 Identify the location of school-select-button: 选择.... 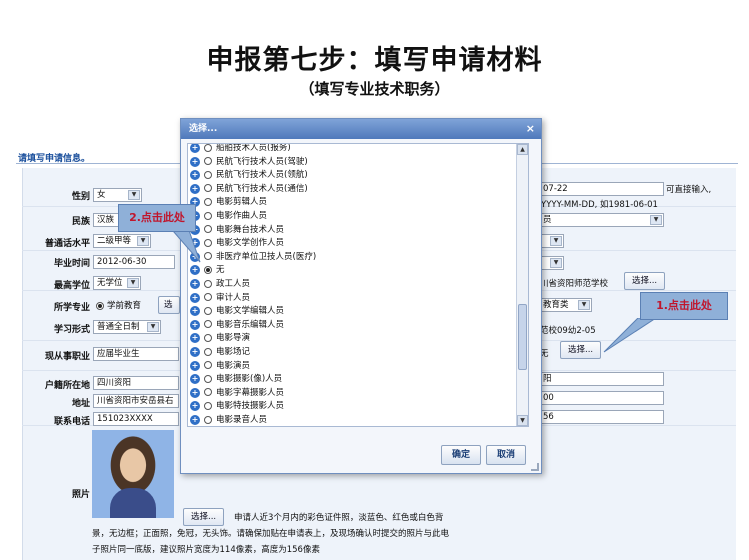
(645, 281).